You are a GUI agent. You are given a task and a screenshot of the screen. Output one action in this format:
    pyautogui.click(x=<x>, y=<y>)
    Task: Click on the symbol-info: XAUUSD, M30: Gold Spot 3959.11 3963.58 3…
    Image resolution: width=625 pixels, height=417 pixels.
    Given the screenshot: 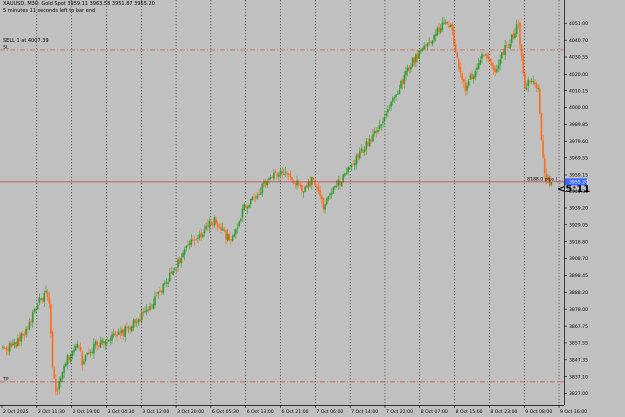 What is the action you would take?
    pyautogui.click(x=79, y=4)
    